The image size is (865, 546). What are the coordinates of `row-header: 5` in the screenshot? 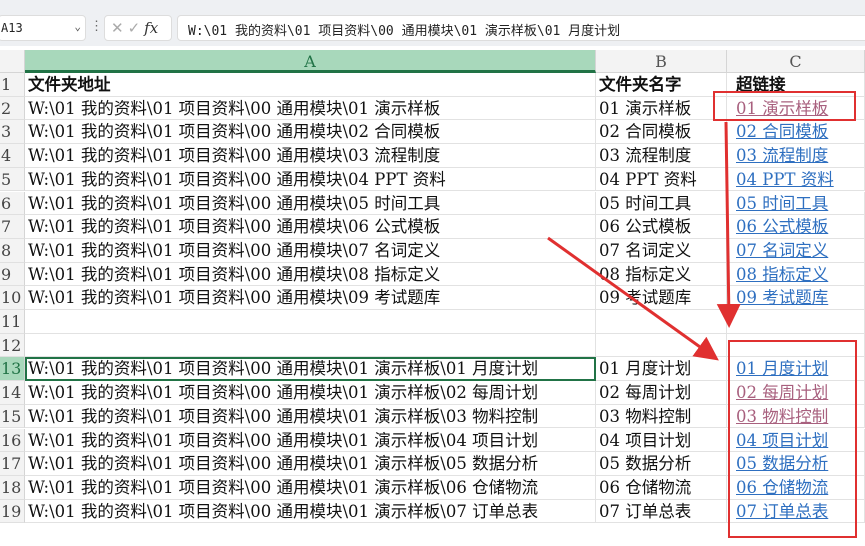 It's located at (12, 179).